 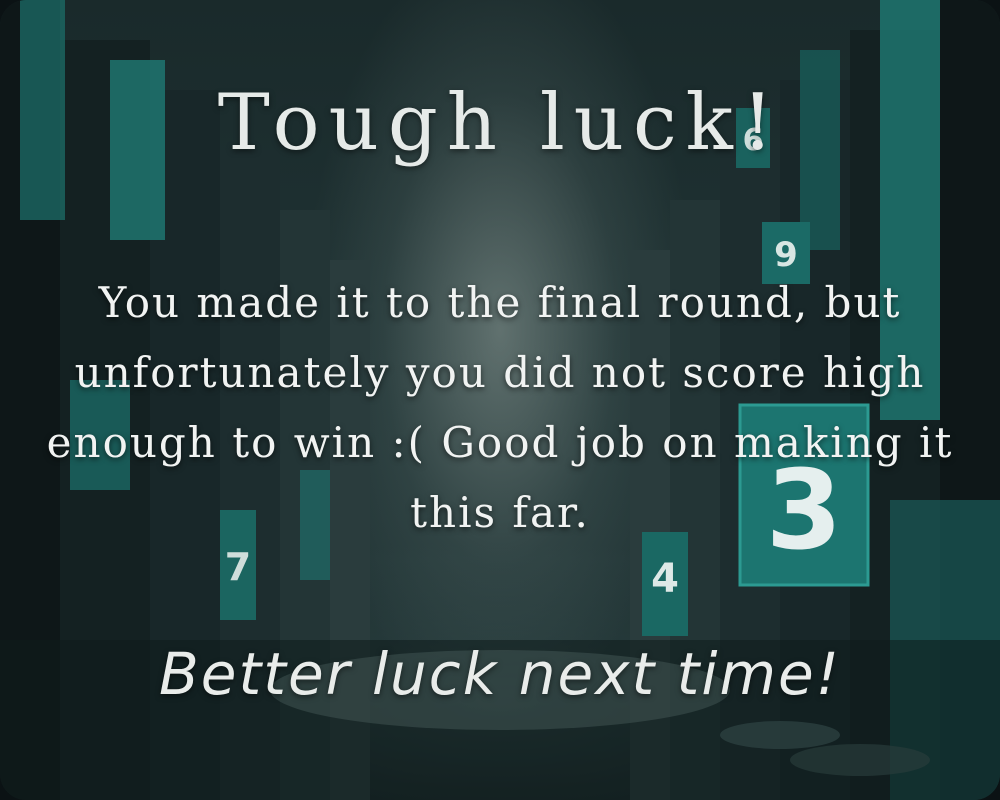 I want to click on end-screen-closing: Better luck next time!, so click(x=500, y=674).